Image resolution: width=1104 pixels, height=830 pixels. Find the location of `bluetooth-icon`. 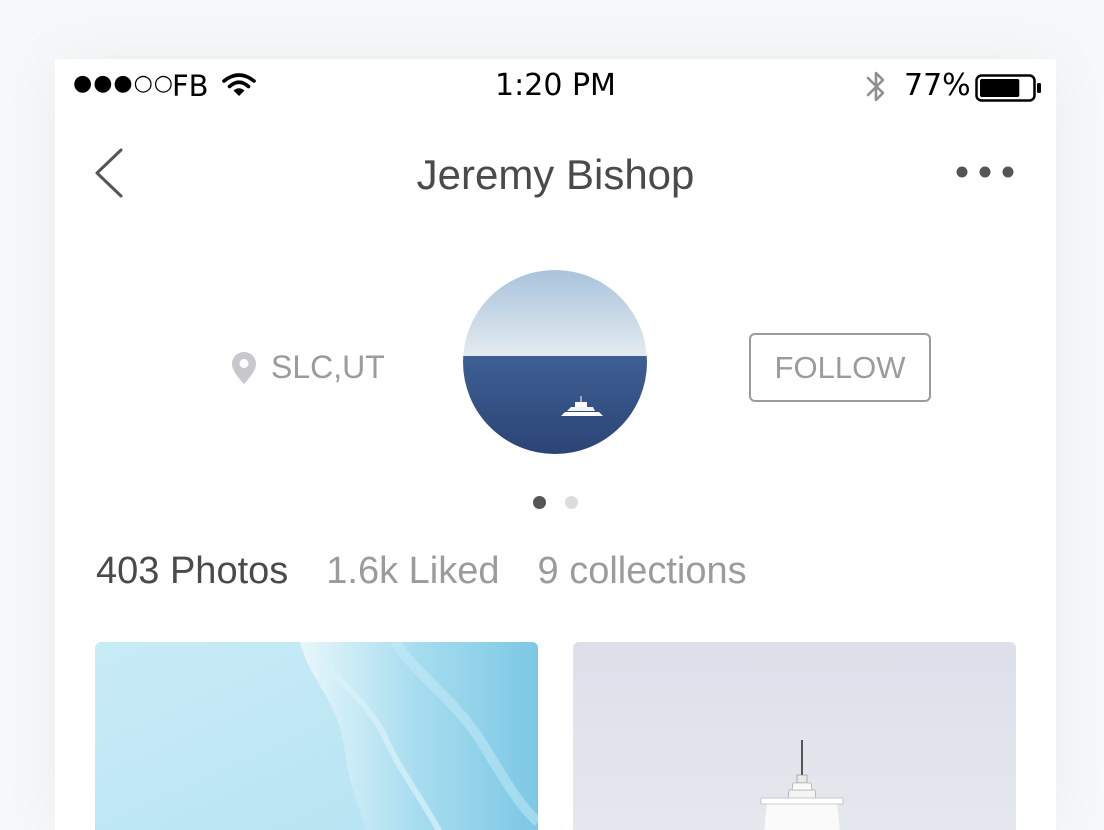

bluetooth-icon is located at coordinates (876, 89).